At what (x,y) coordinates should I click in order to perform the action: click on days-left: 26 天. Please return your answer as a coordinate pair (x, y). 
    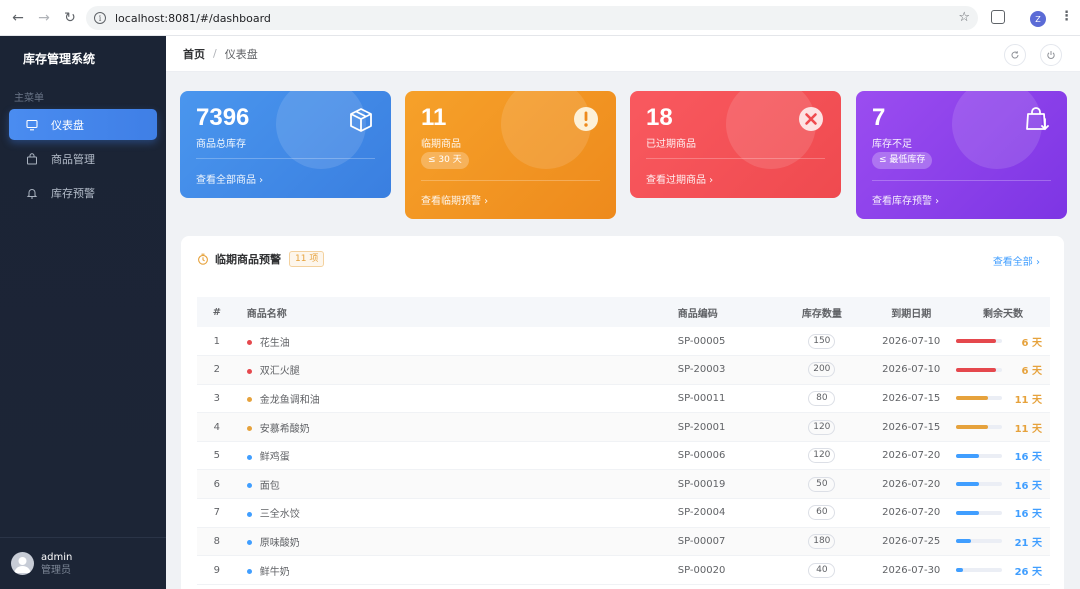
    Looking at the image, I should click on (1028, 572).